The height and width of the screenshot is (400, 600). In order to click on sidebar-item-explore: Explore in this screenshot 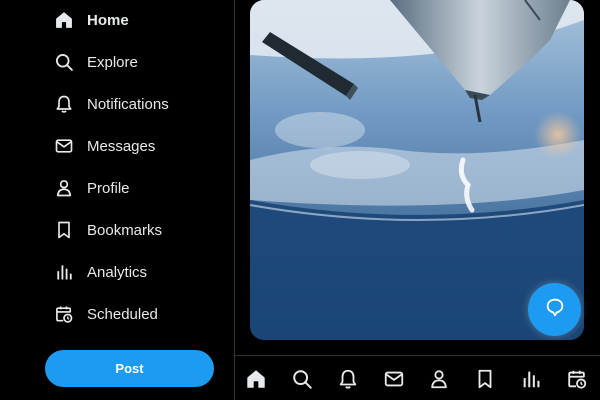, I will do `click(95, 62)`.